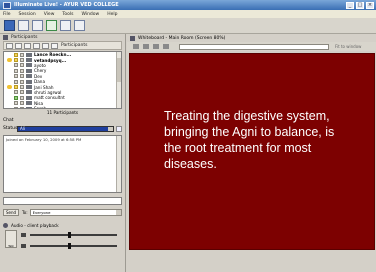 The height and width of the screenshot is (272, 376). What do you see at coordinates (65, 25) in the screenshot?
I see `web-tour-icon` at bounding box center [65, 25].